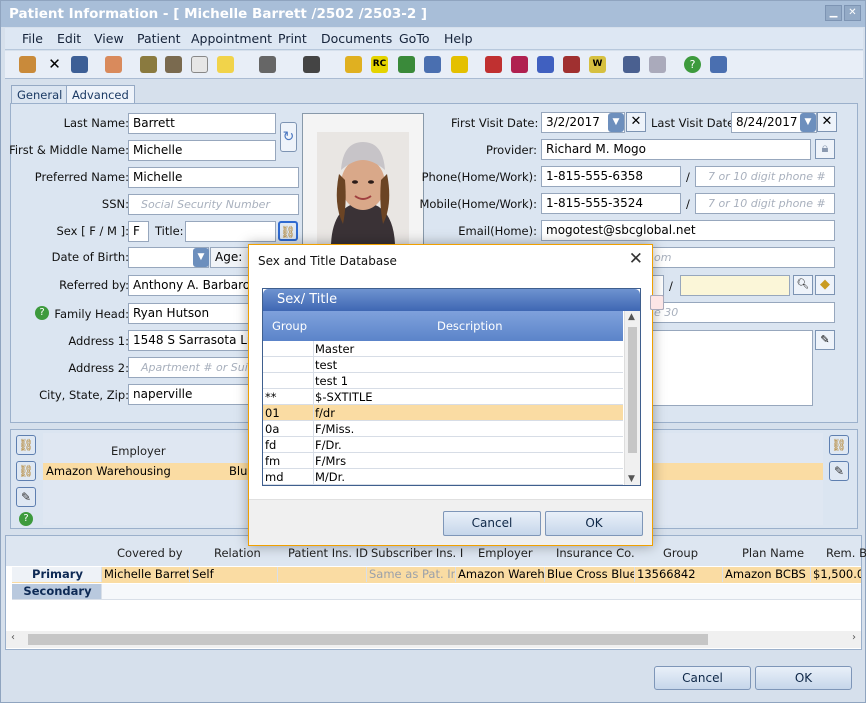  What do you see at coordinates (79, 64) in the screenshot?
I see `save-icon` at bounding box center [79, 64].